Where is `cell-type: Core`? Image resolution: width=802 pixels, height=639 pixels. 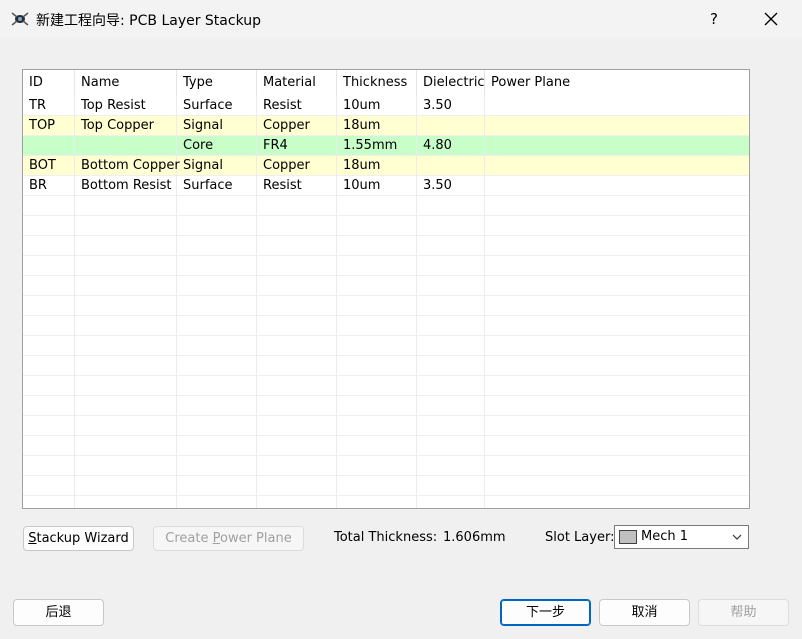
cell-type: Core is located at coordinates (217, 146).